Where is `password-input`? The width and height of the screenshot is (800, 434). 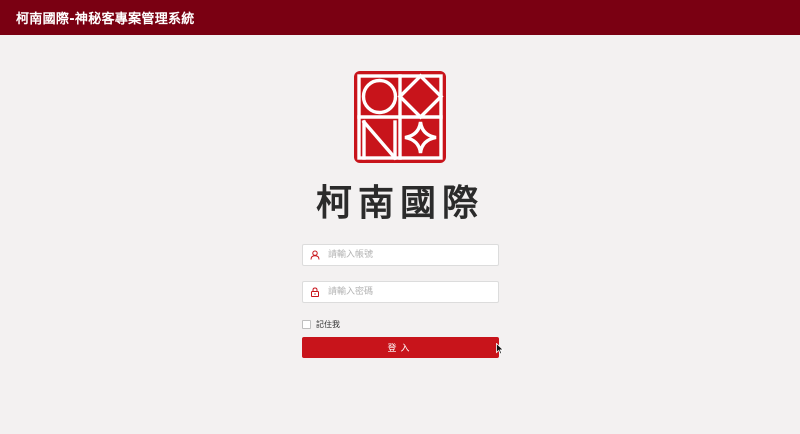 password-input is located at coordinates (408, 292).